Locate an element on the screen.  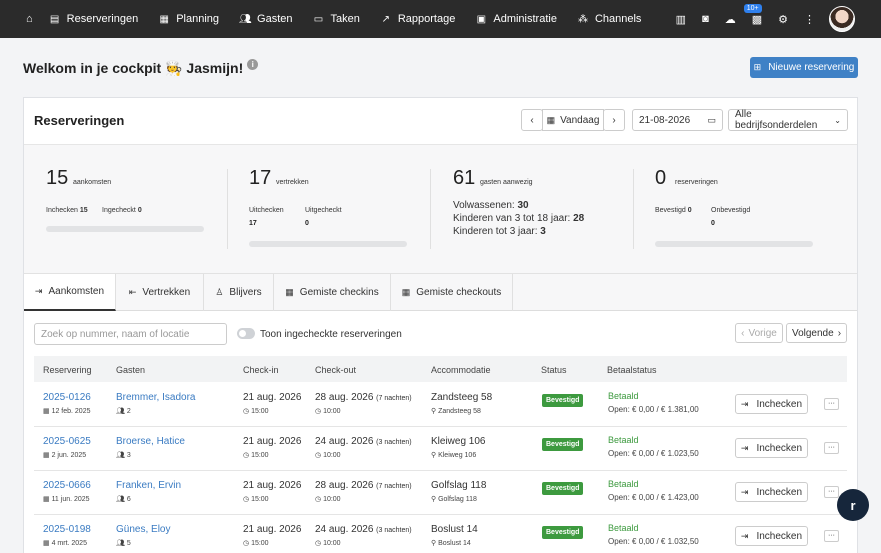
column-header: Check-in is located at coordinates (261, 370).